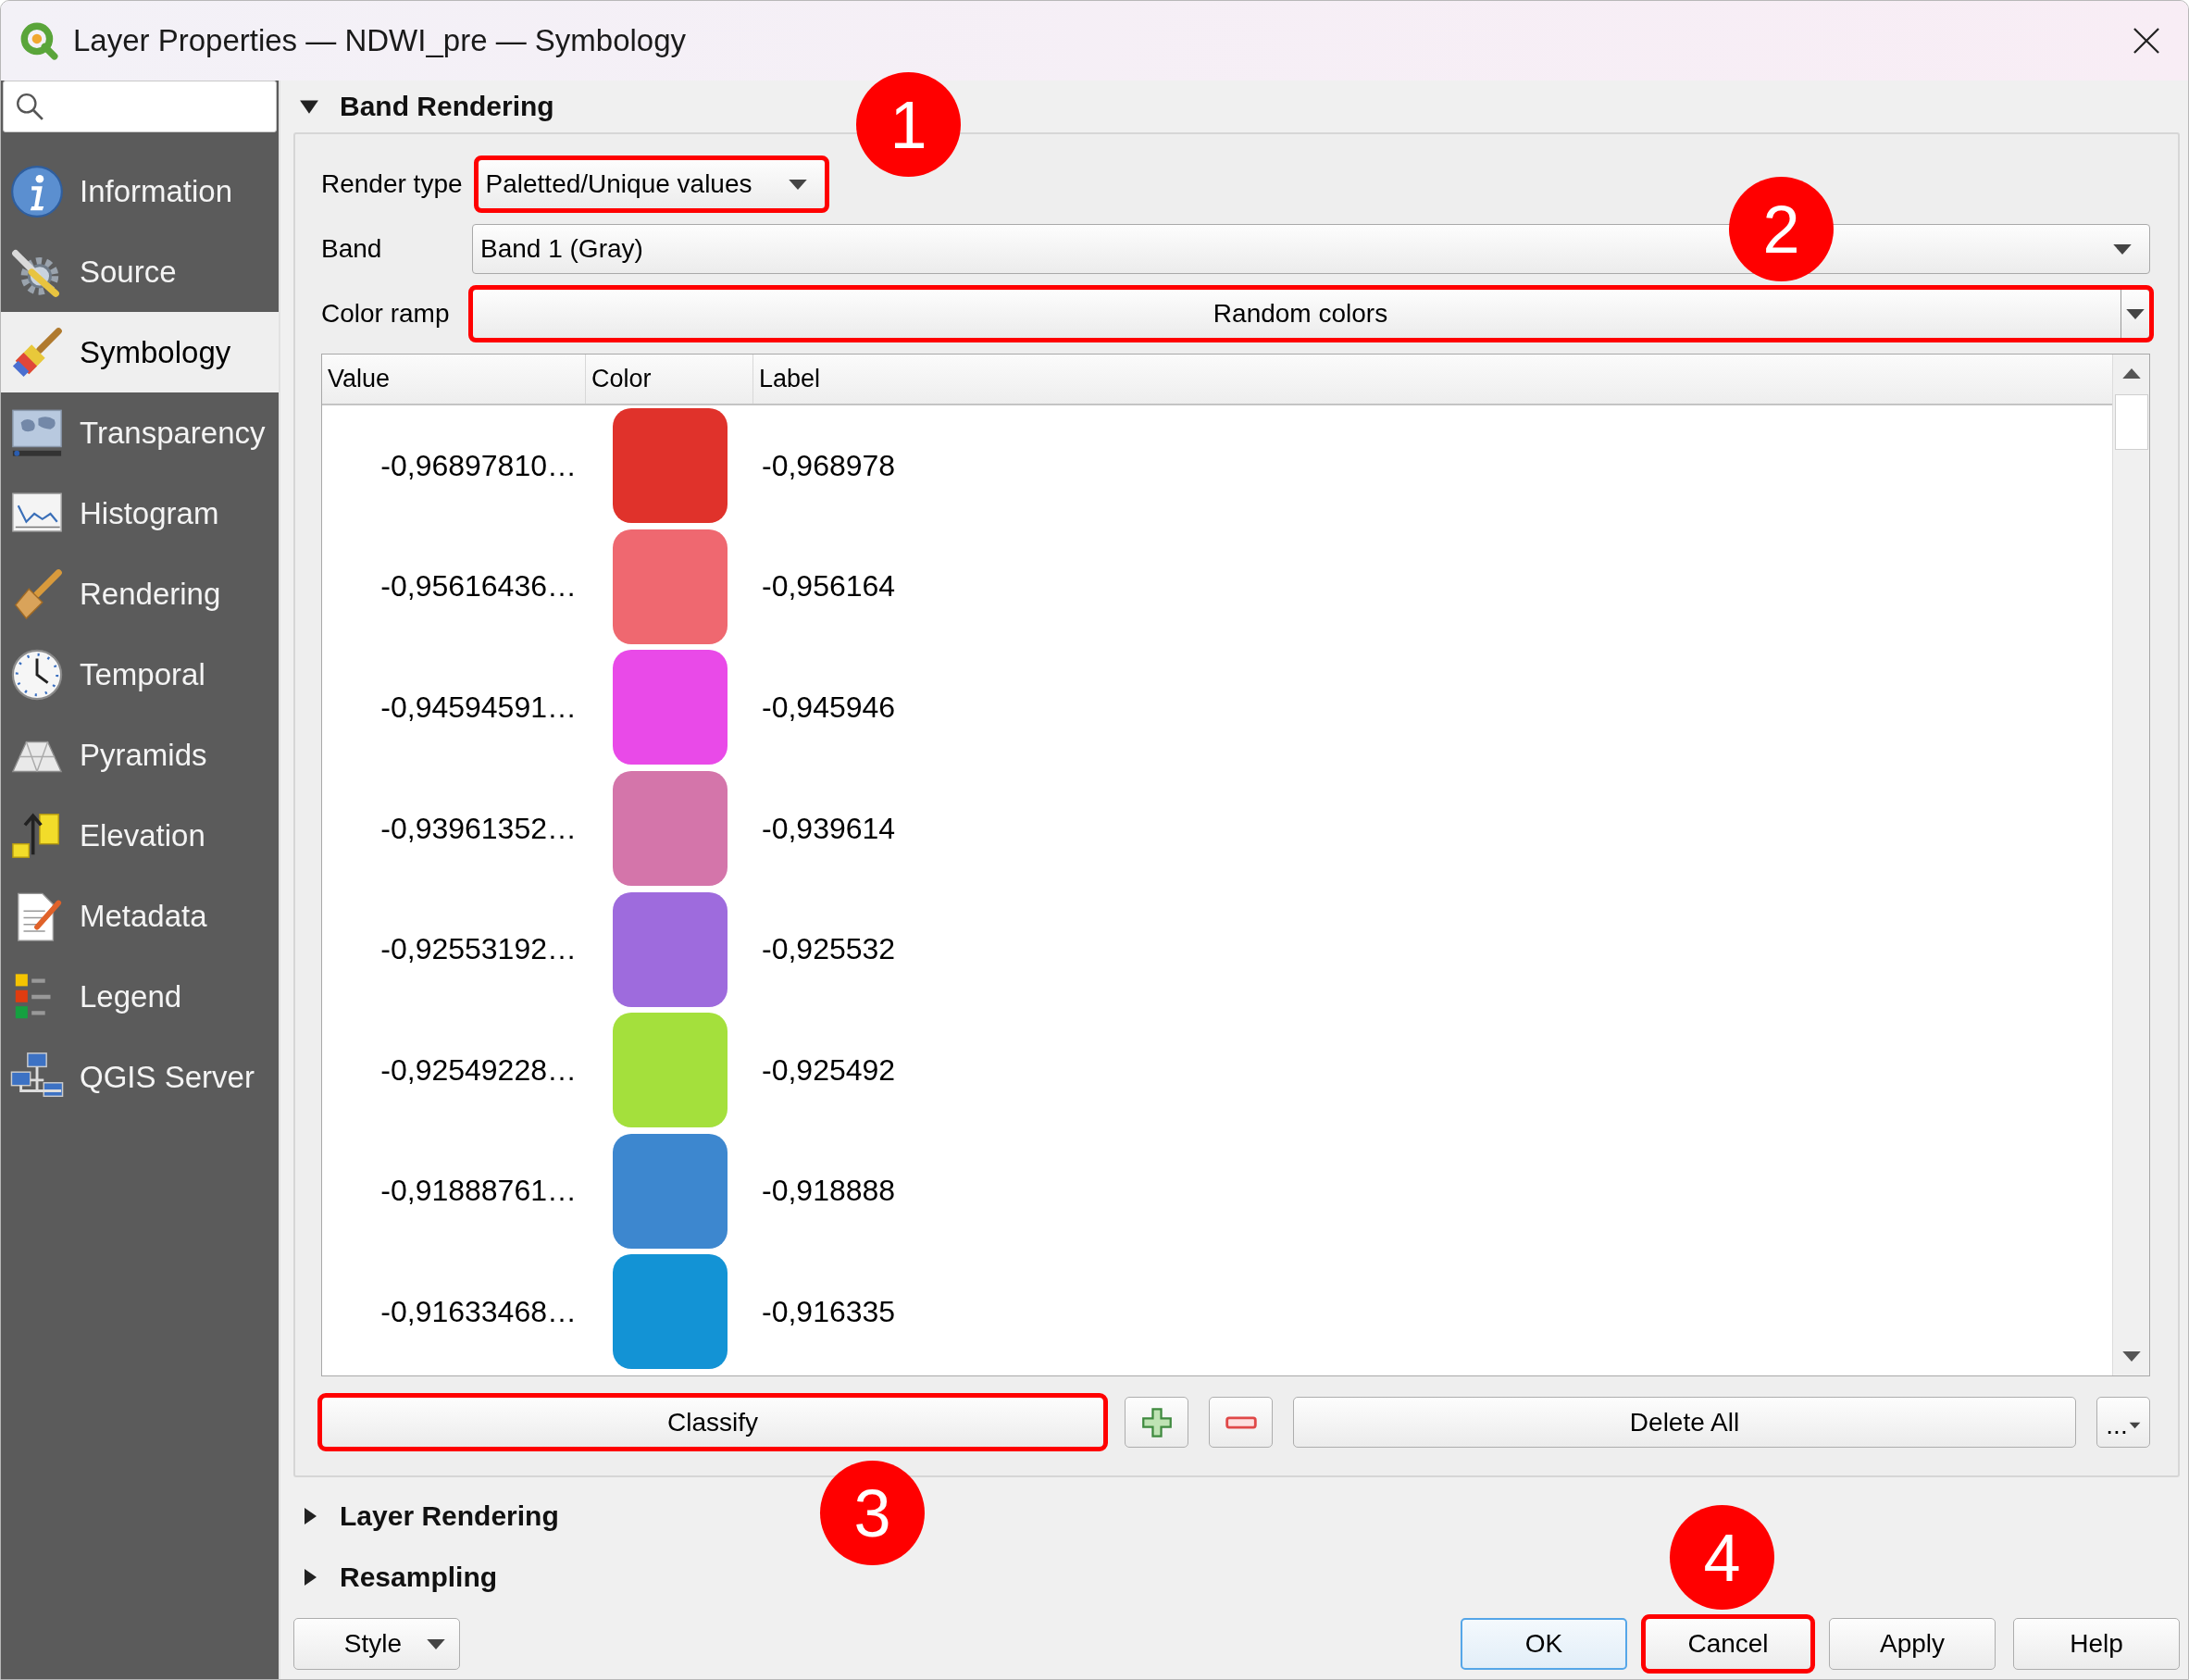 This screenshot has width=2189, height=1680. I want to click on add-button, so click(1156, 1422).